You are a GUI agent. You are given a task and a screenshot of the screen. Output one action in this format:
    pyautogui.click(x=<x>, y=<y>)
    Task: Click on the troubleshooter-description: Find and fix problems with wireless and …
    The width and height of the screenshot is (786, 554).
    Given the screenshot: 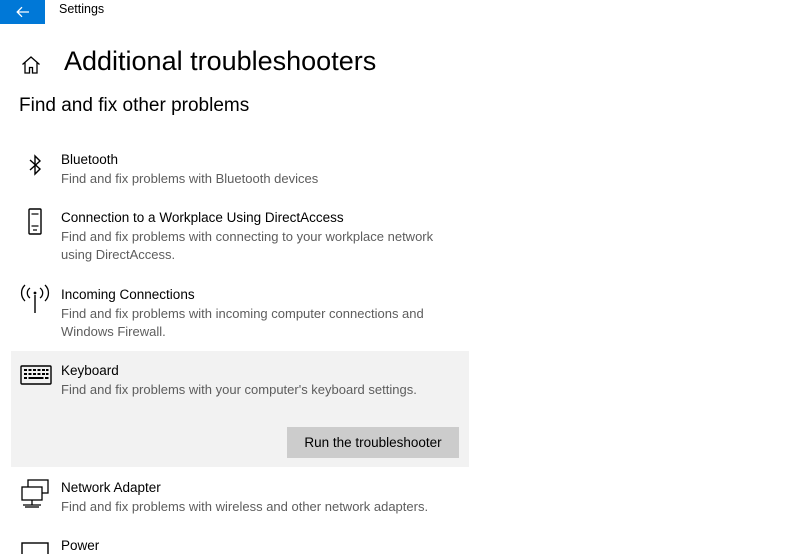 What is the action you would take?
    pyautogui.click(x=245, y=506)
    